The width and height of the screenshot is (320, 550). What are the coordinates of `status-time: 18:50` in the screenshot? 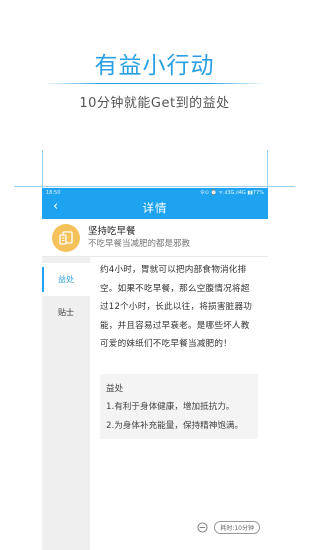 It's located at (53, 192).